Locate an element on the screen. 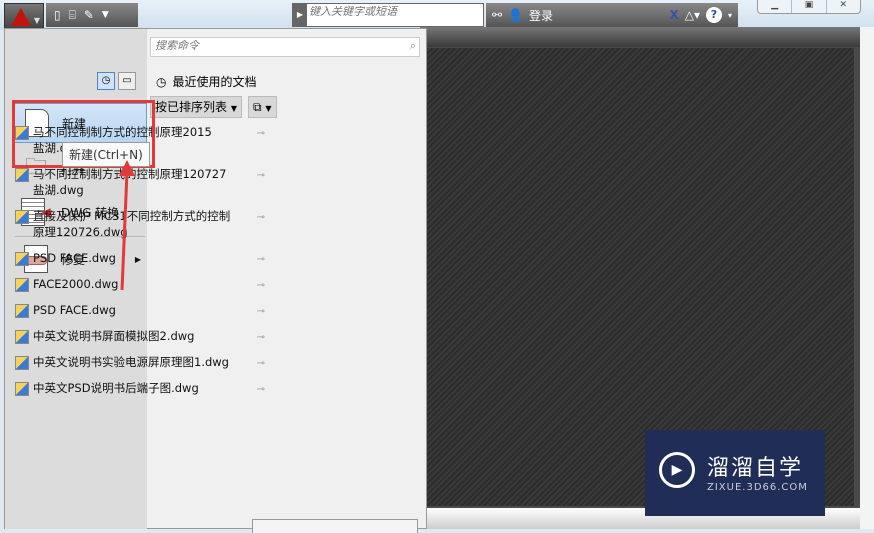  command-search-input is located at coordinates (275, 46).